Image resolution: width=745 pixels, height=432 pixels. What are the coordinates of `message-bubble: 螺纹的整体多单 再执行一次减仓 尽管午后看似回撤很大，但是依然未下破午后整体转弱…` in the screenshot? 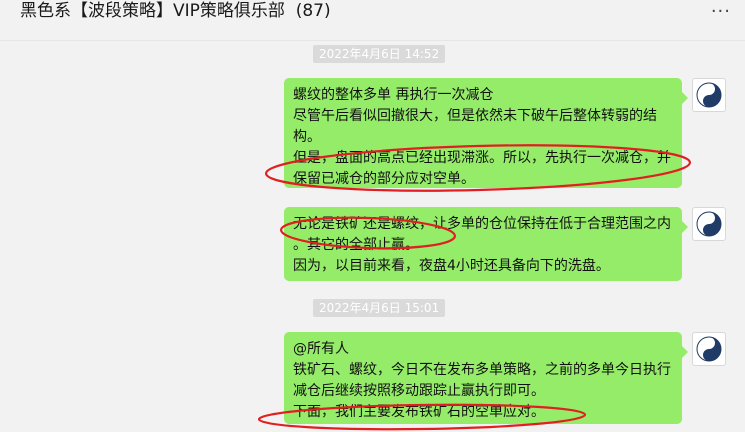 It's located at (486, 133).